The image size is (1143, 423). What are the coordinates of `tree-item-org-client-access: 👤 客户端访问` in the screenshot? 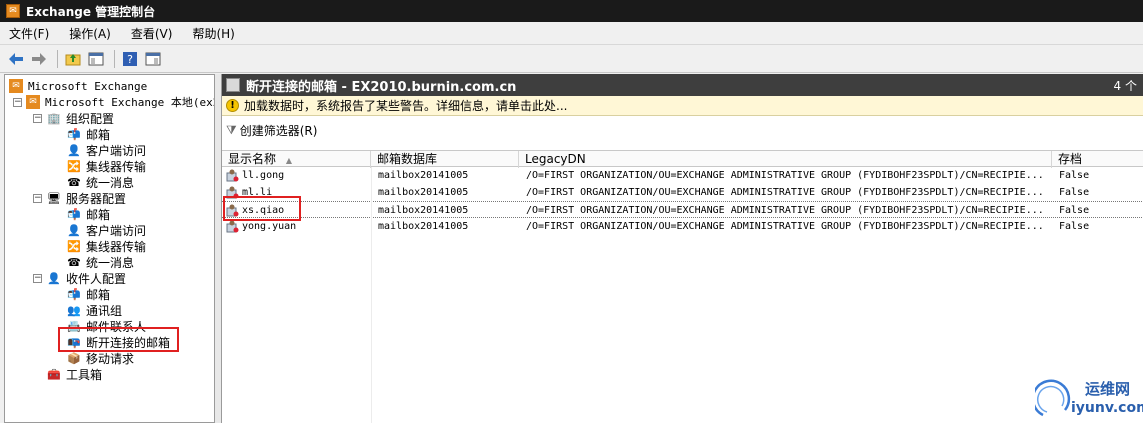 It's located at (107, 150).